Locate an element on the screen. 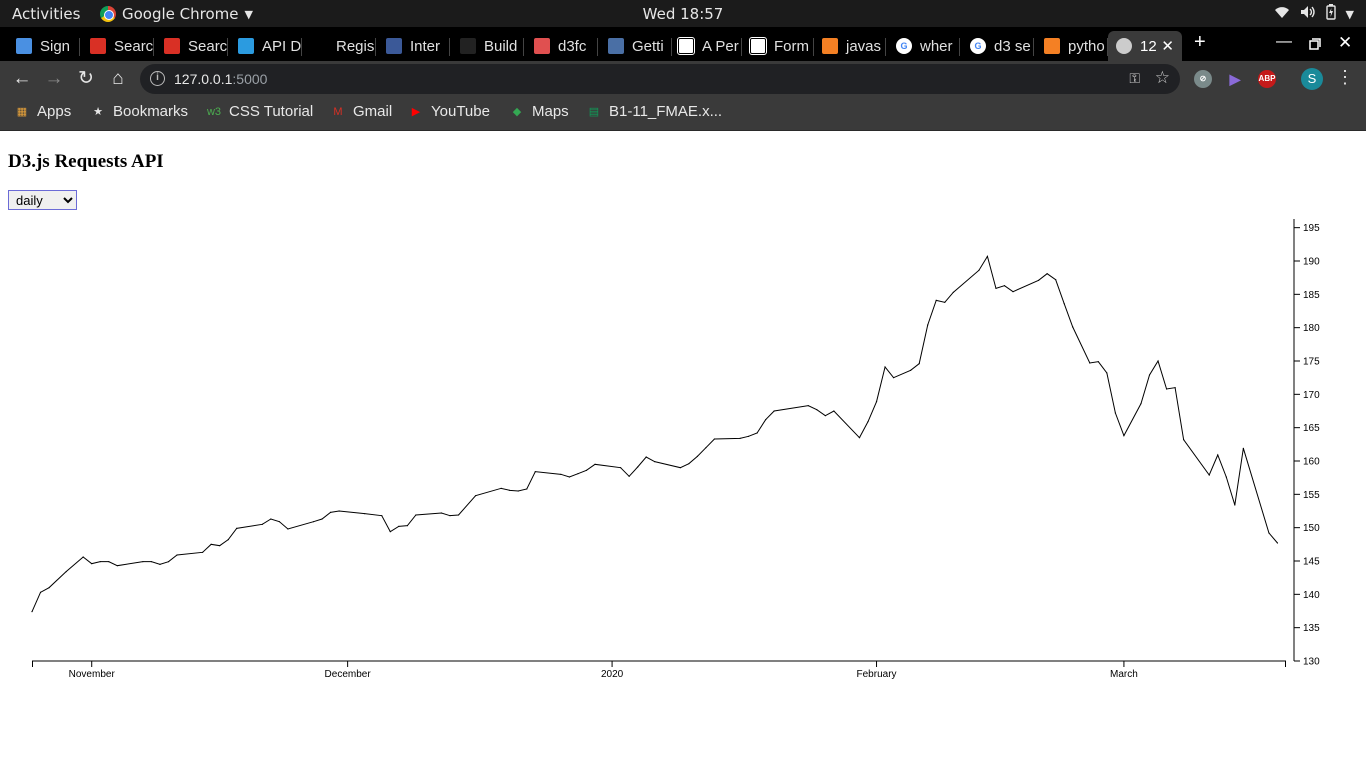 The height and width of the screenshot is (768, 1366). reload-button: ↻ is located at coordinates (86, 79).